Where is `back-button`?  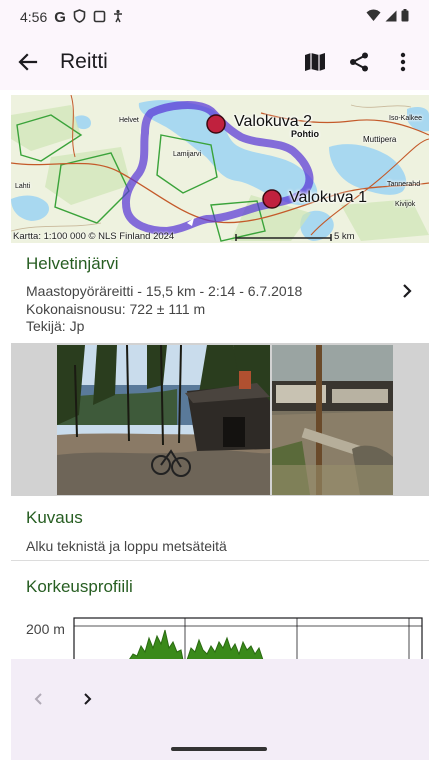 back-button is located at coordinates (28, 62).